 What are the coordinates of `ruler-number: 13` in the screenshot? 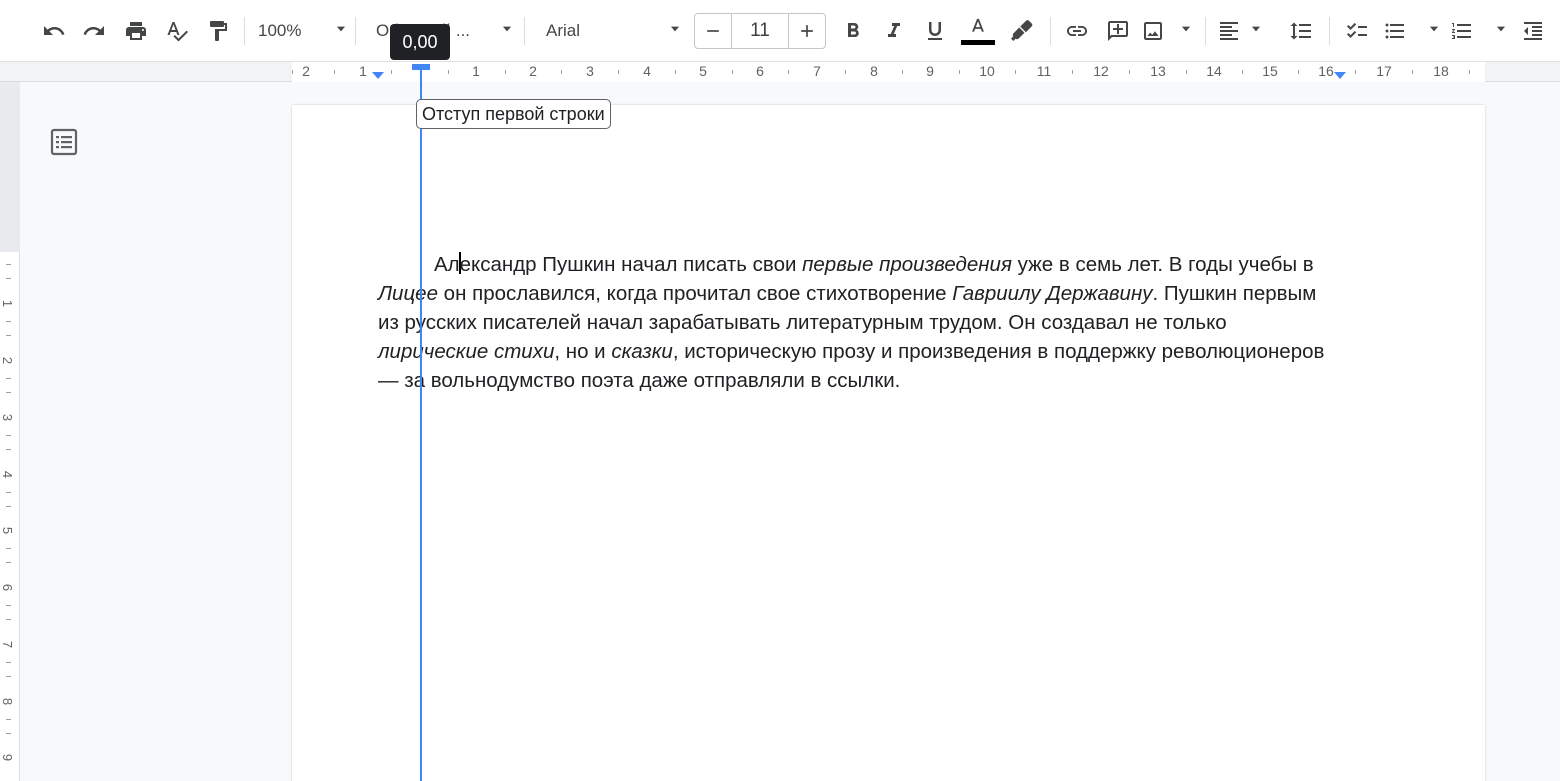 It's located at (1158, 71).